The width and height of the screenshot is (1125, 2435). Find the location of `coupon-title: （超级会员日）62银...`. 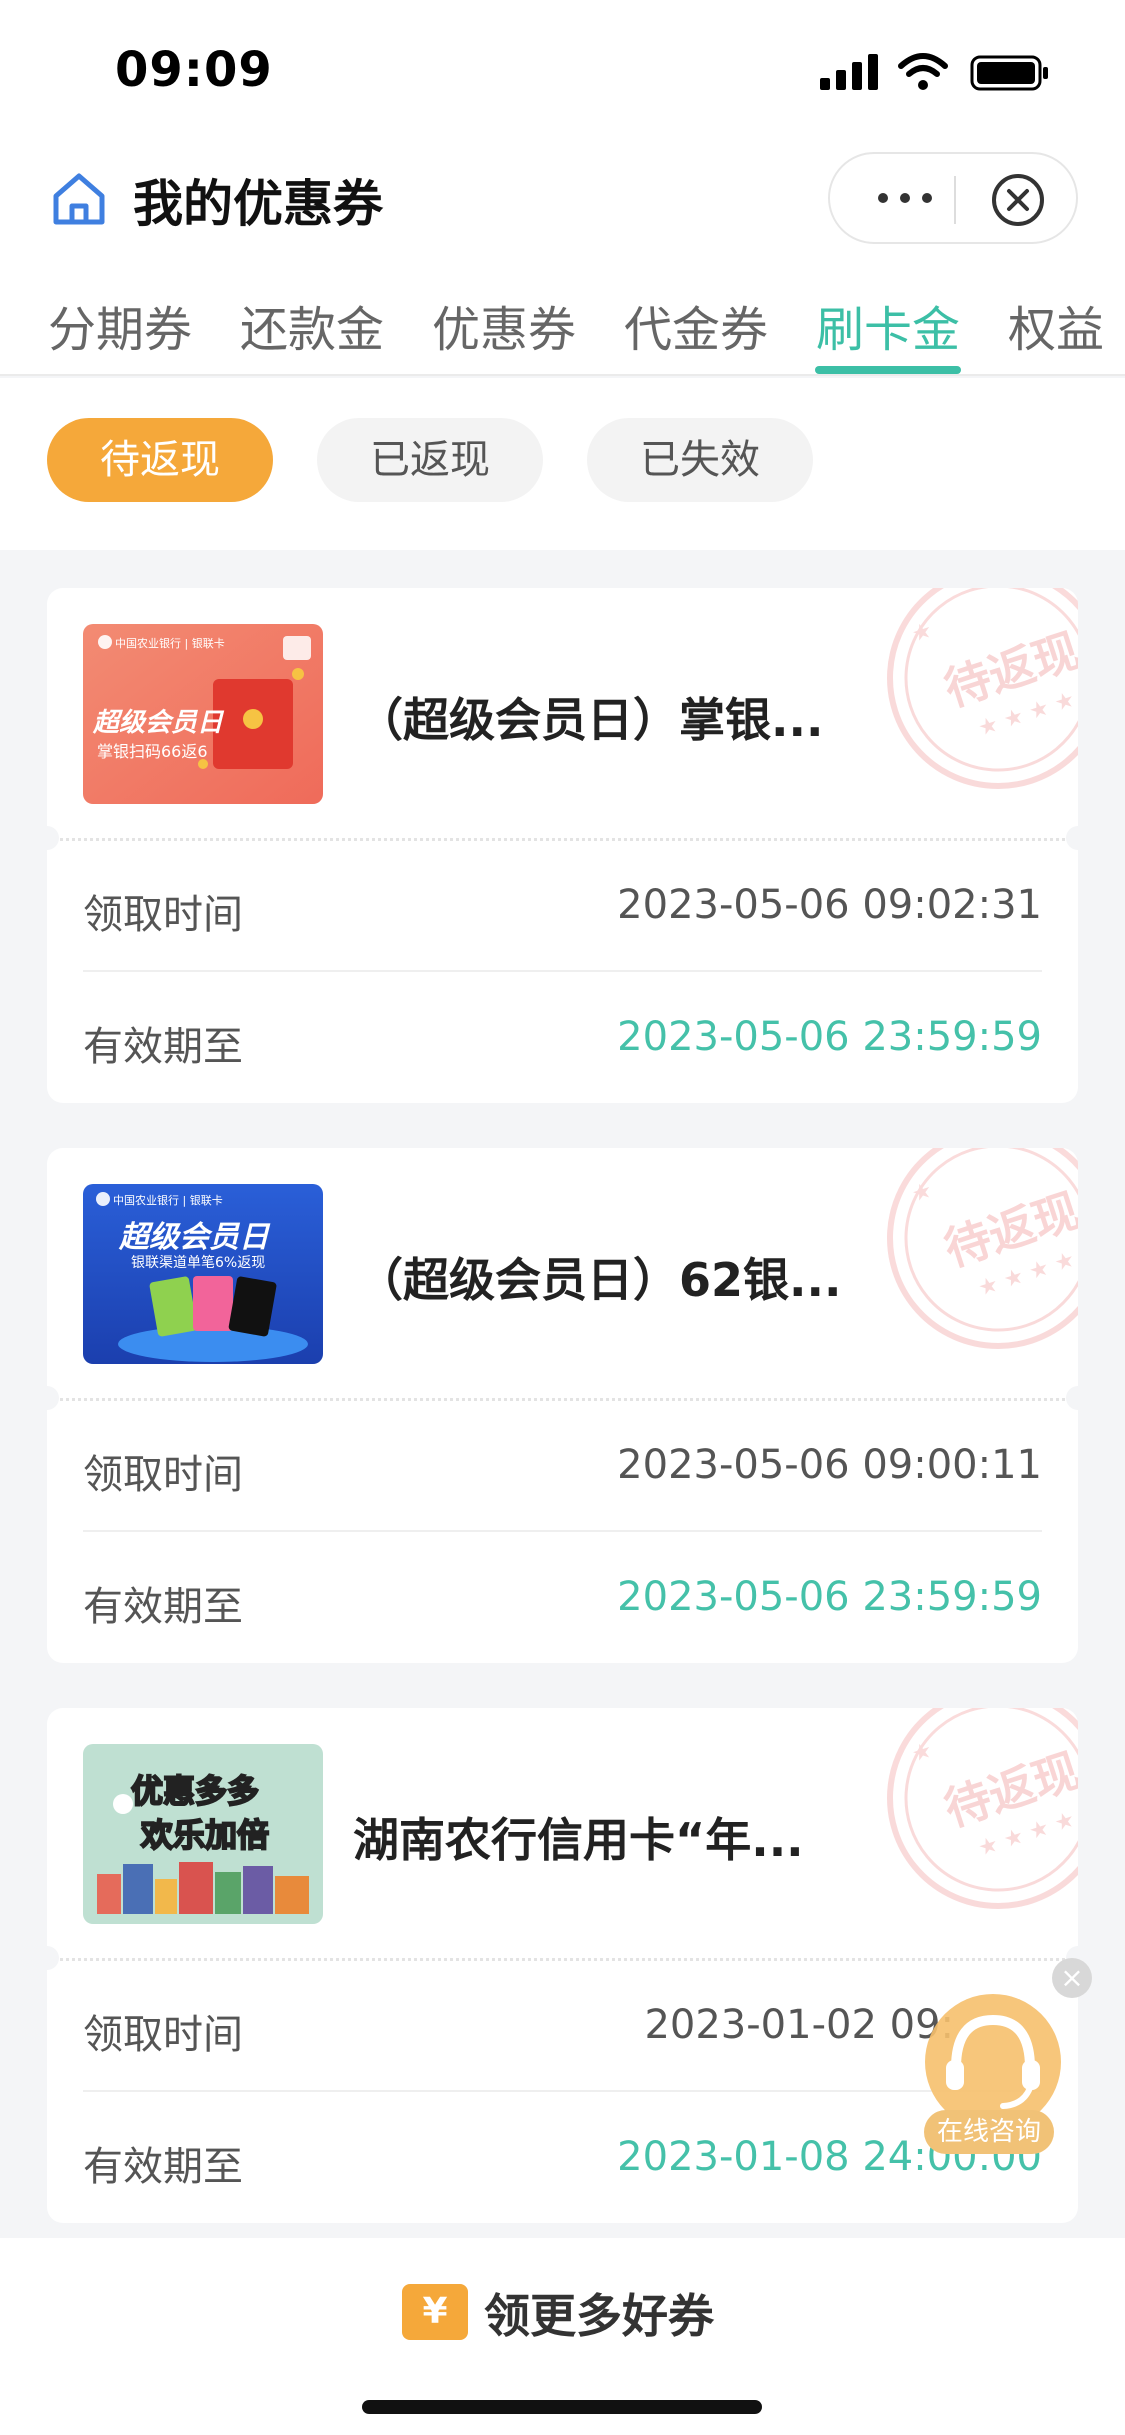

coupon-title: （超级会员日）62银... is located at coordinates (599, 1280).